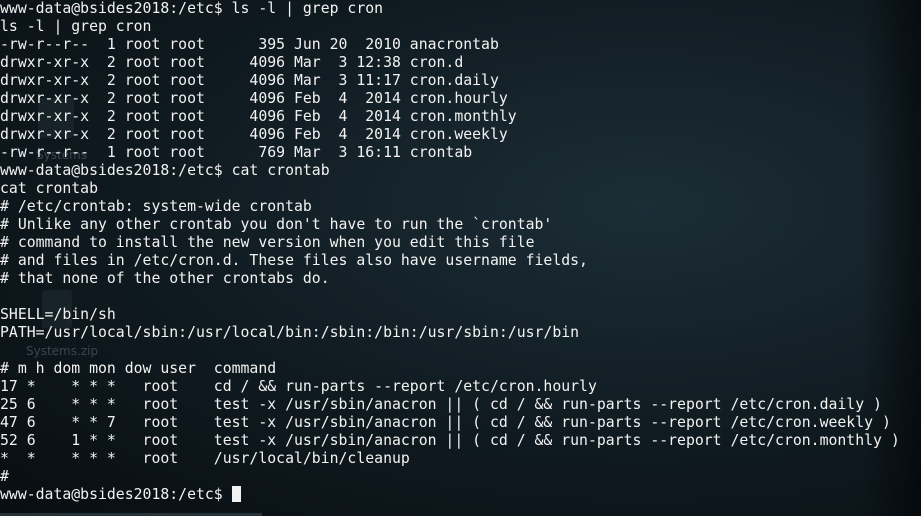  What do you see at coordinates (49, 188) in the screenshot?
I see `terminal-line: cat crontab` at bounding box center [49, 188].